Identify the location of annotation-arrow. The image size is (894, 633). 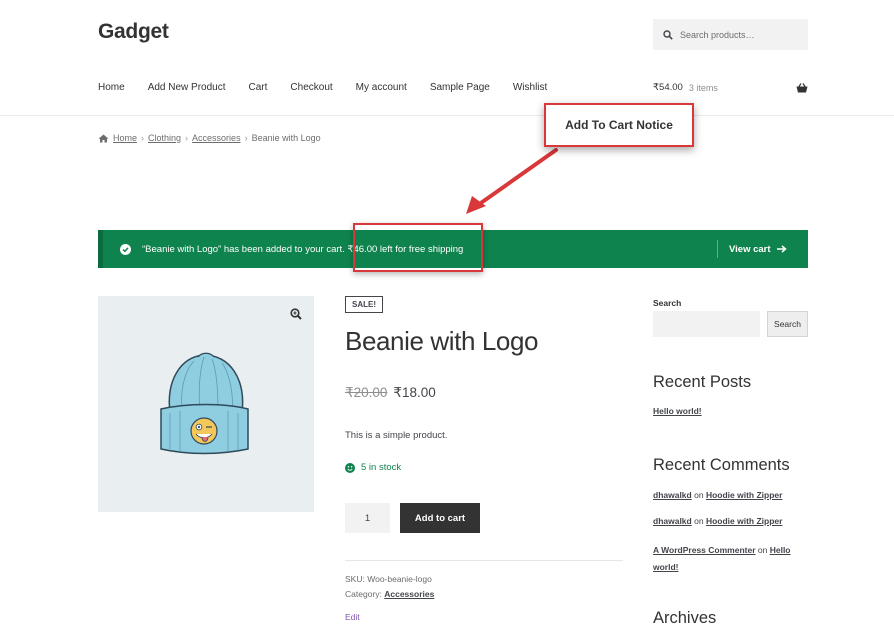
(512, 181).